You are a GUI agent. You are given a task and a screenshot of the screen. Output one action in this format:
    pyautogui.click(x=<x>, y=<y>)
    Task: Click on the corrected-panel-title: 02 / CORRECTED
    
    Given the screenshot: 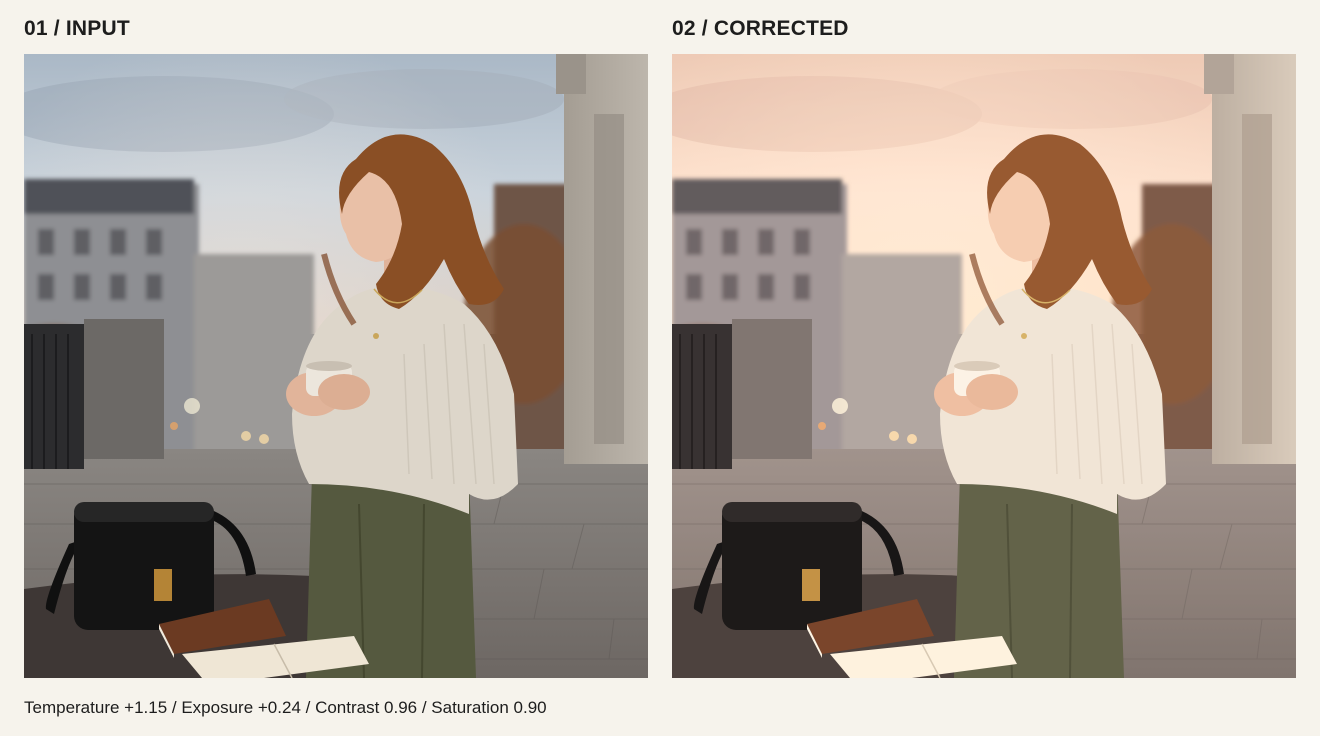 What is the action you would take?
    pyautogui.click(x=760, y=28)
    